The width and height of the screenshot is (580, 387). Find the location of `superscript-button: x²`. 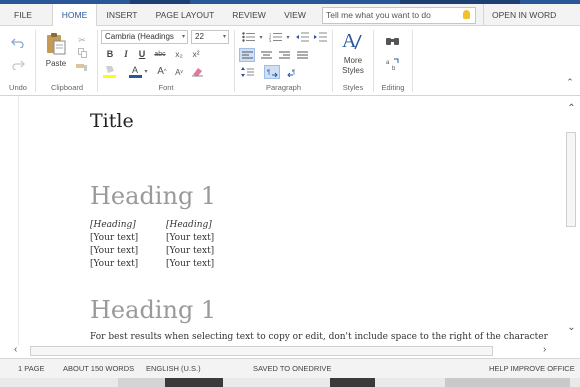

superscript-button: x² is located at coordinates (196, 54).